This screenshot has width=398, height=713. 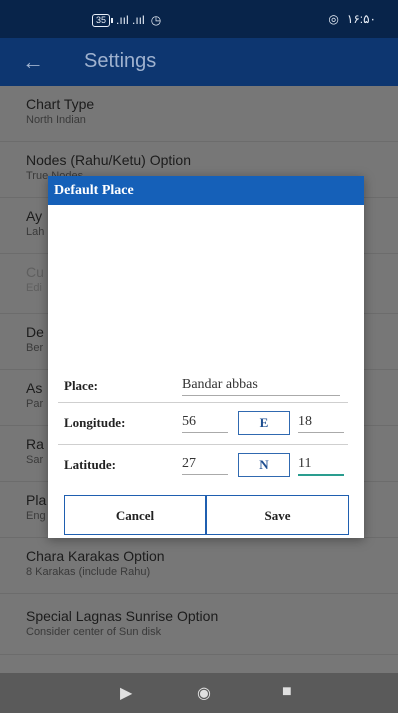 What do you see at coordinates (205, 464) in the screenshot?
I see `latitude-degrees-input: 27` at bounding box center [205, 464].